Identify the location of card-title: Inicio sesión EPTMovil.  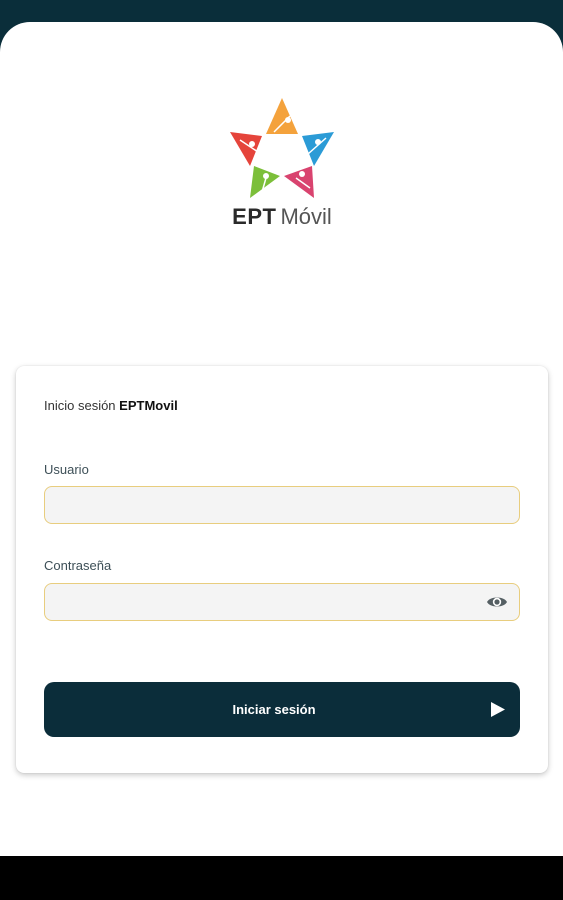
(111, 405).